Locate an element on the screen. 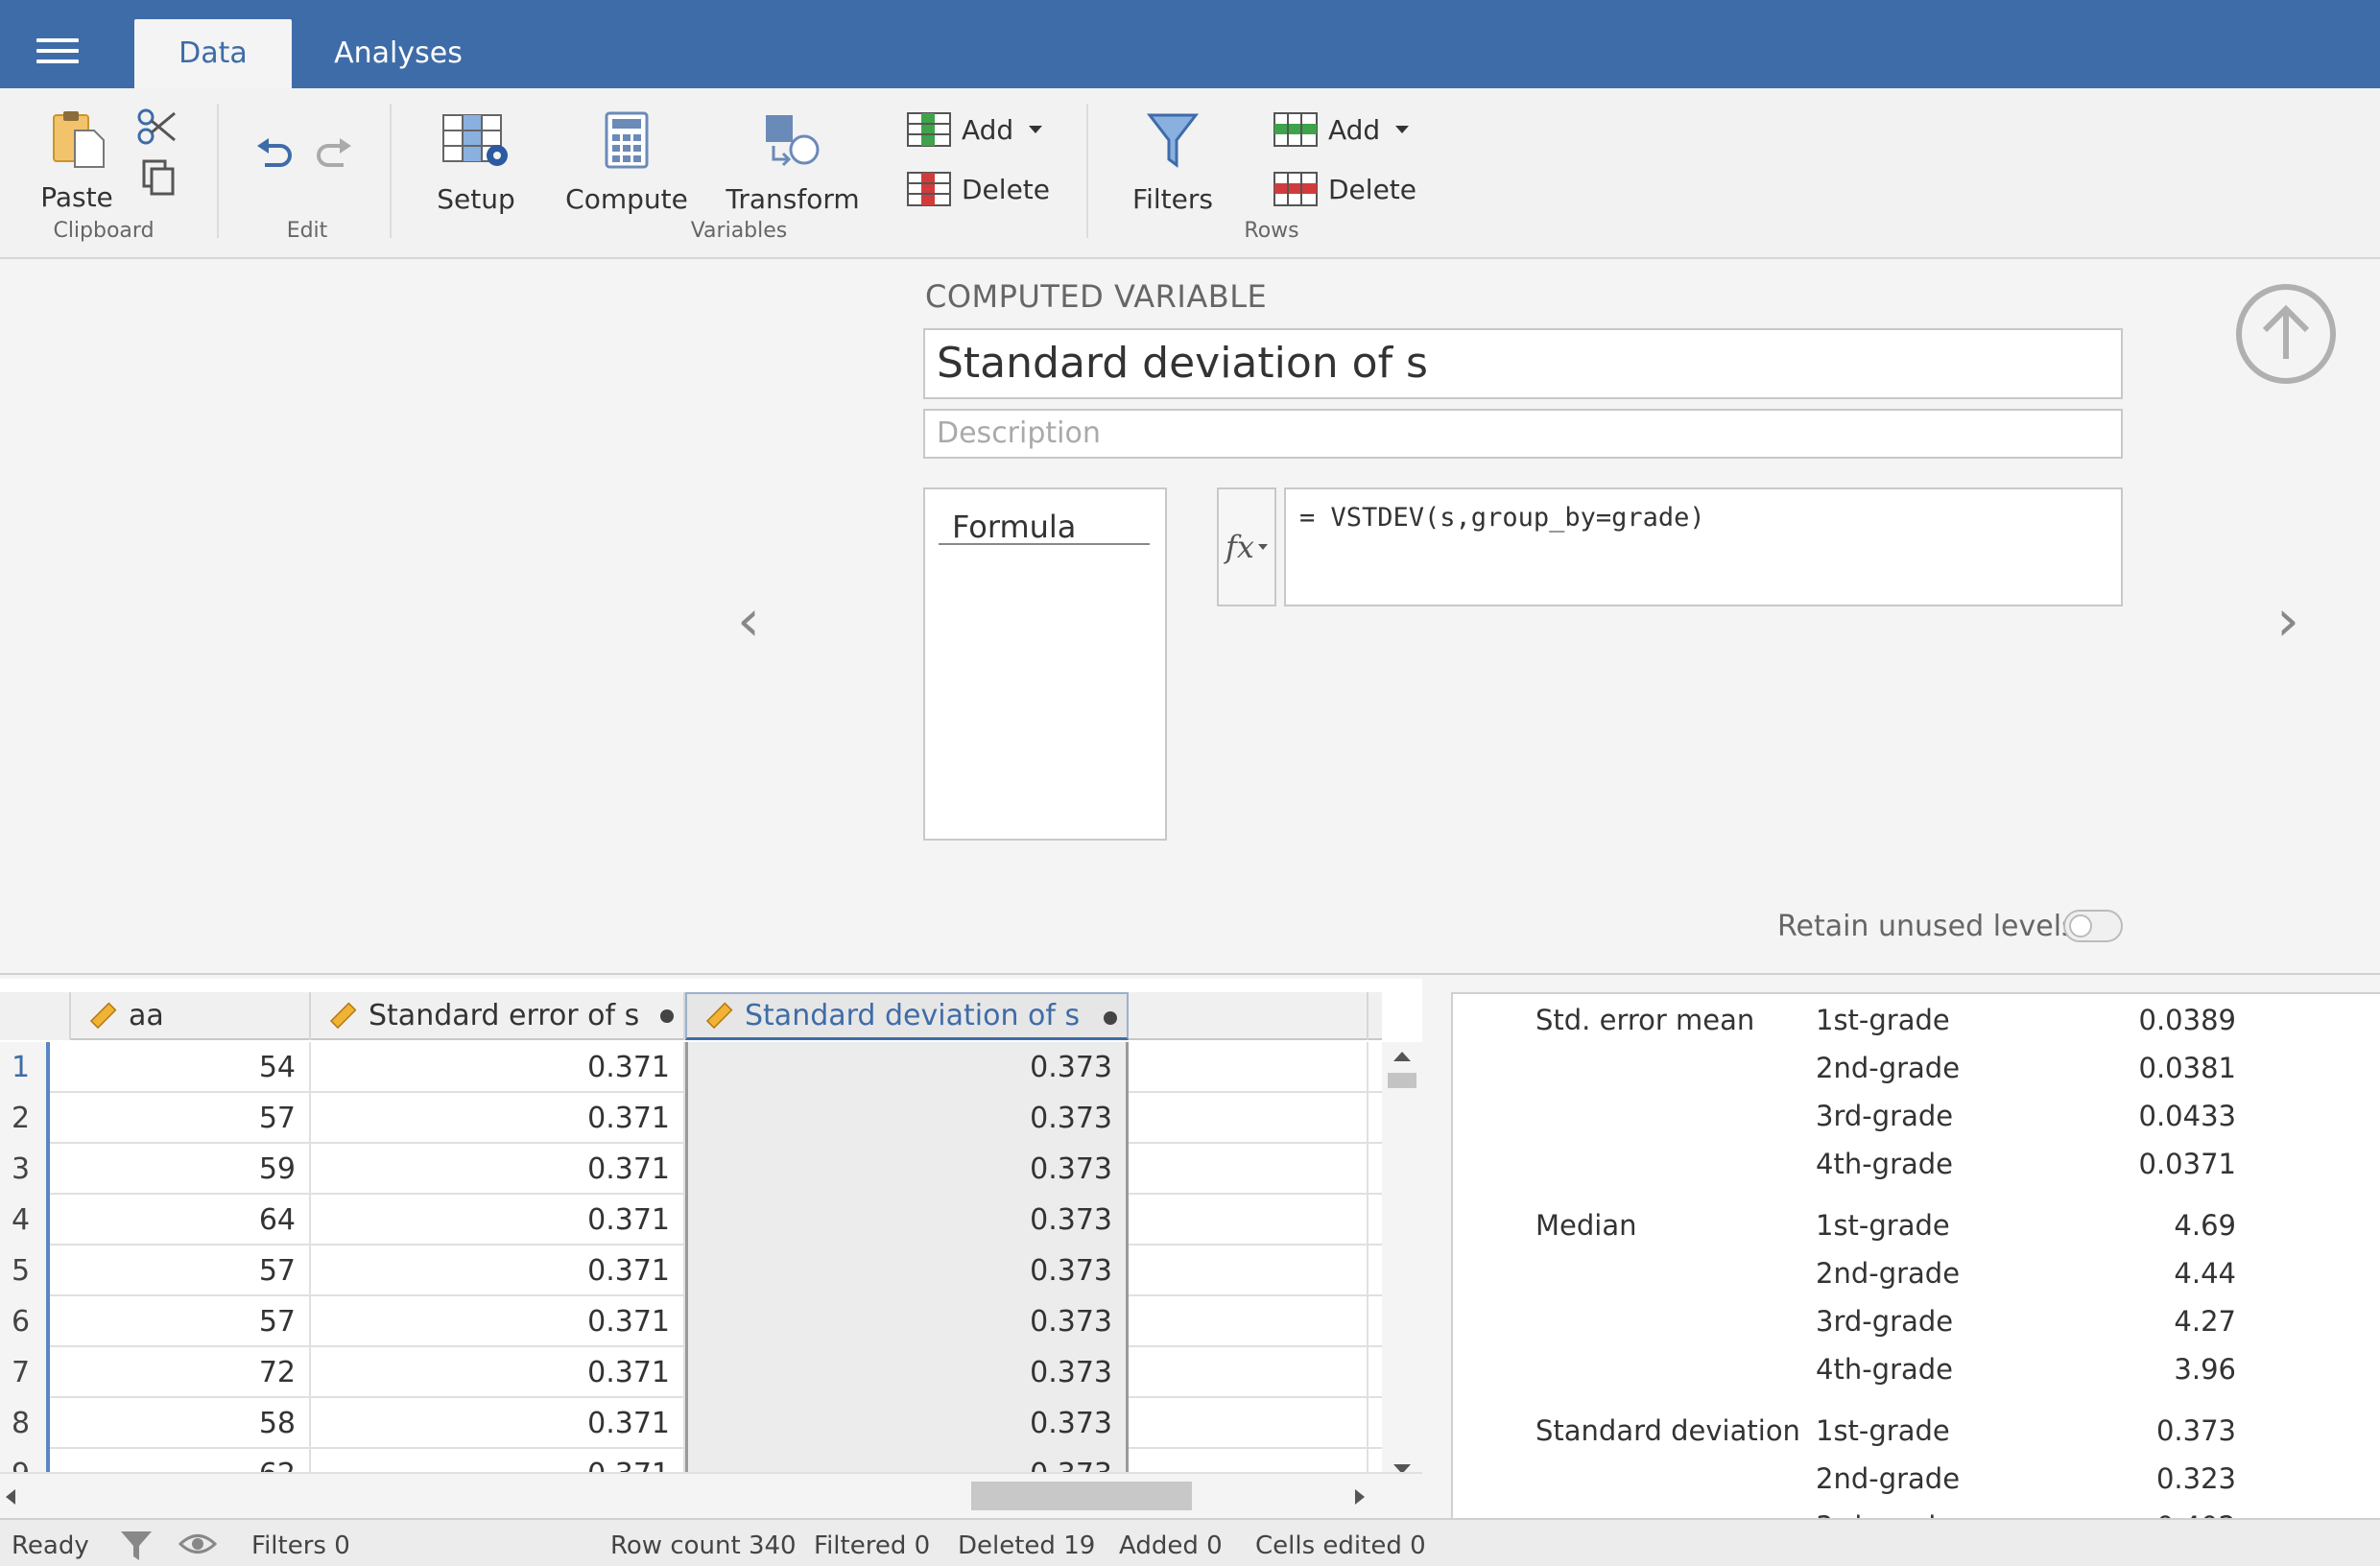 The height and width of the screenshot is (1566, 2380). next-variable-arrow-icon: › is located at coordinates (2288, 620).